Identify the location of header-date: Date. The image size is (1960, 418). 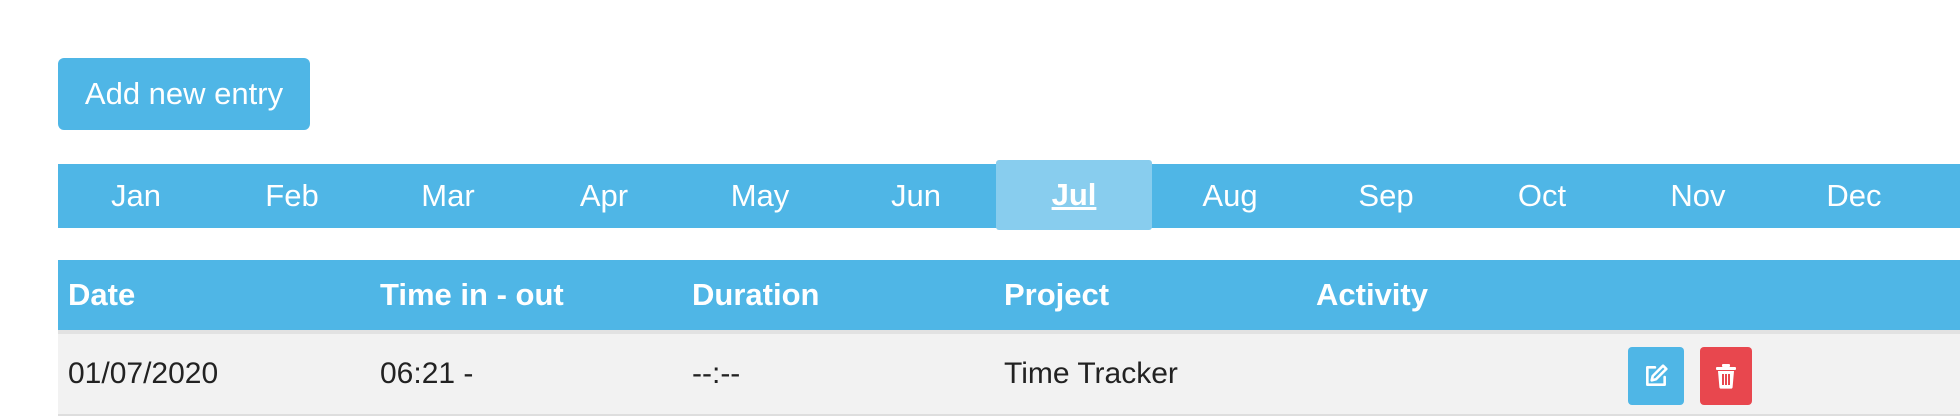
(102, 294).